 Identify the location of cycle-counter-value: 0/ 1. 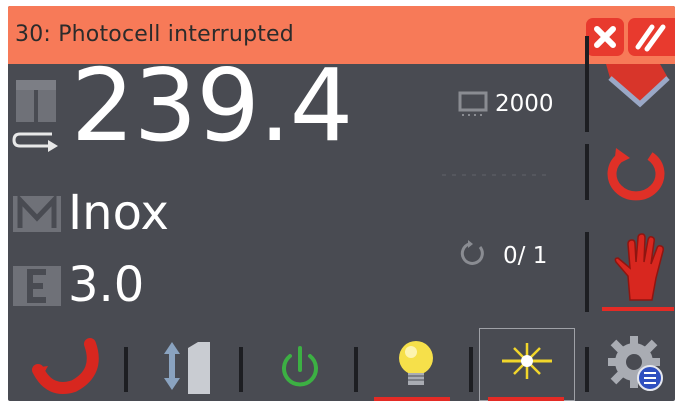
(525, 256).